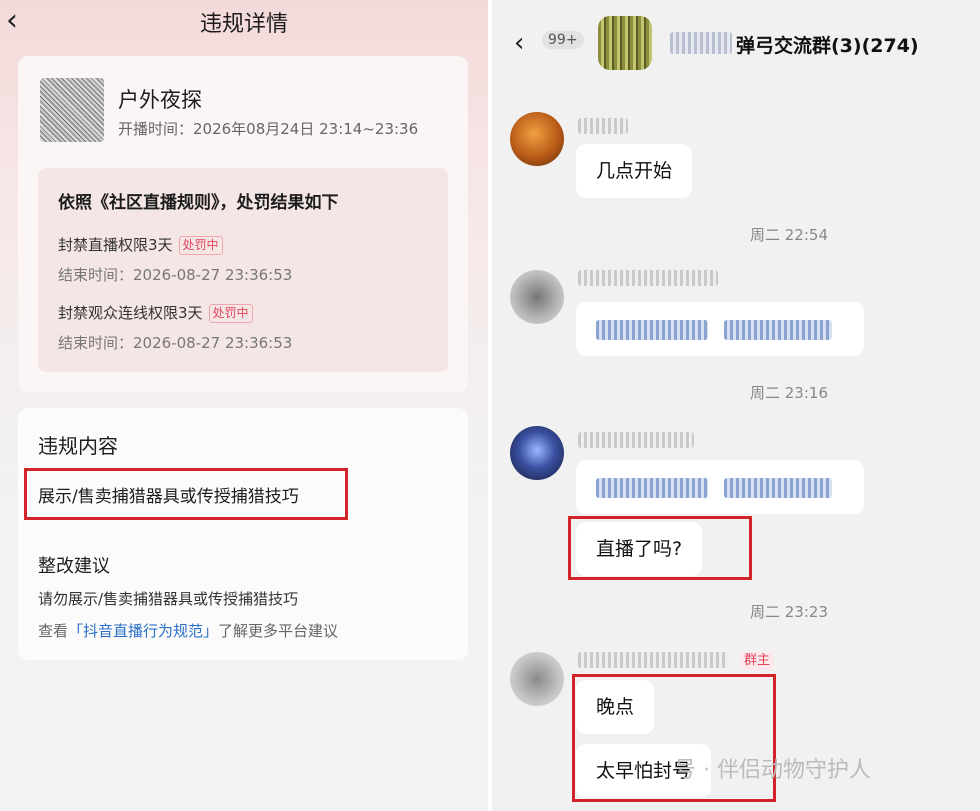 Image resolution: width=980 pixels, height=811 pixels. What do you see at coordinates (268, 129) in the screenshot?
I see `stream-time: 开播时间：2026年08月24日 23:14~23:36` at bounding box center [268, 129].